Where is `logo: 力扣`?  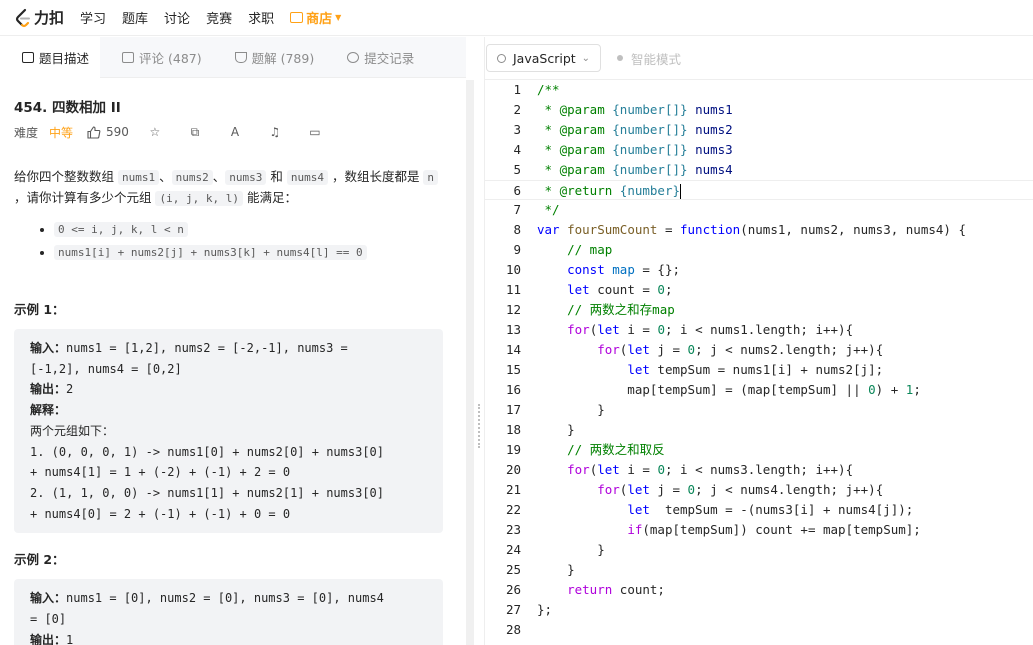
logo: 力扣 is located at coordinates (39, 17).